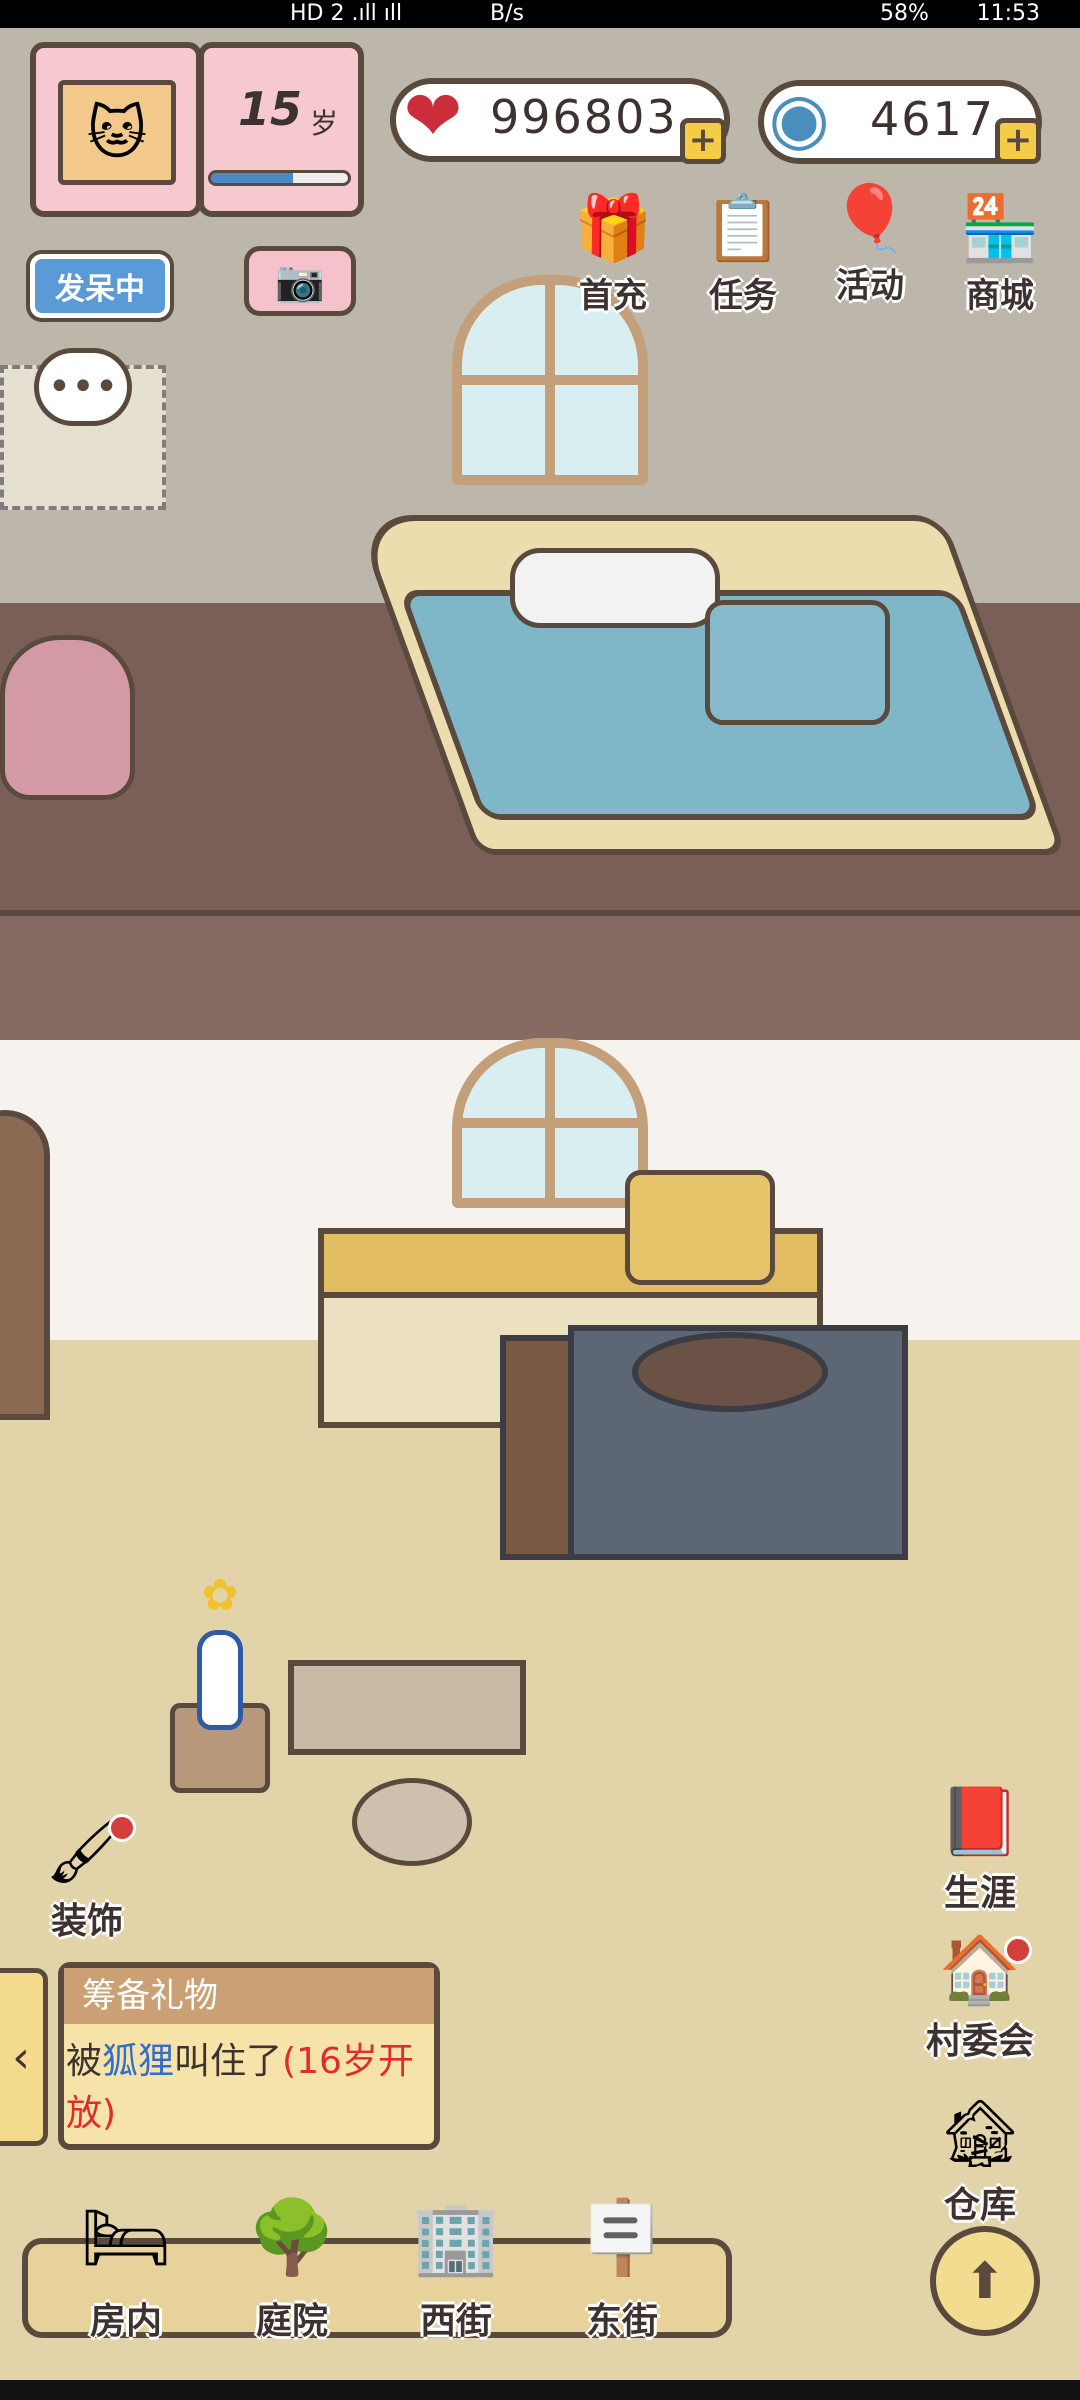  What do you see at coordinates (870, 219) in the screenshot?
I see `balloon-icon: 🎈` at bounding box center [870, 219].